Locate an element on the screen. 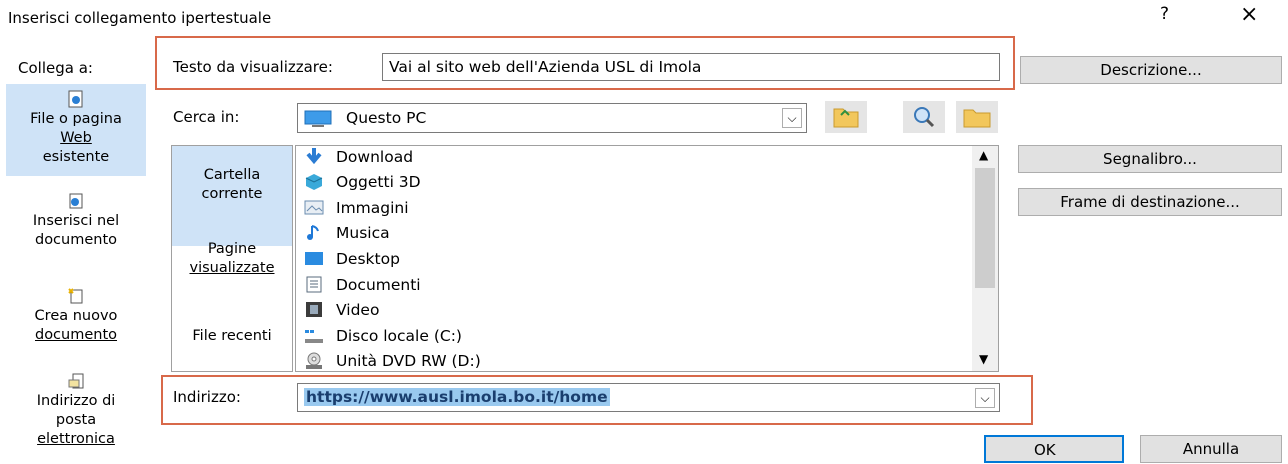  file-name: Desktop is located at coordinates (368, 259).